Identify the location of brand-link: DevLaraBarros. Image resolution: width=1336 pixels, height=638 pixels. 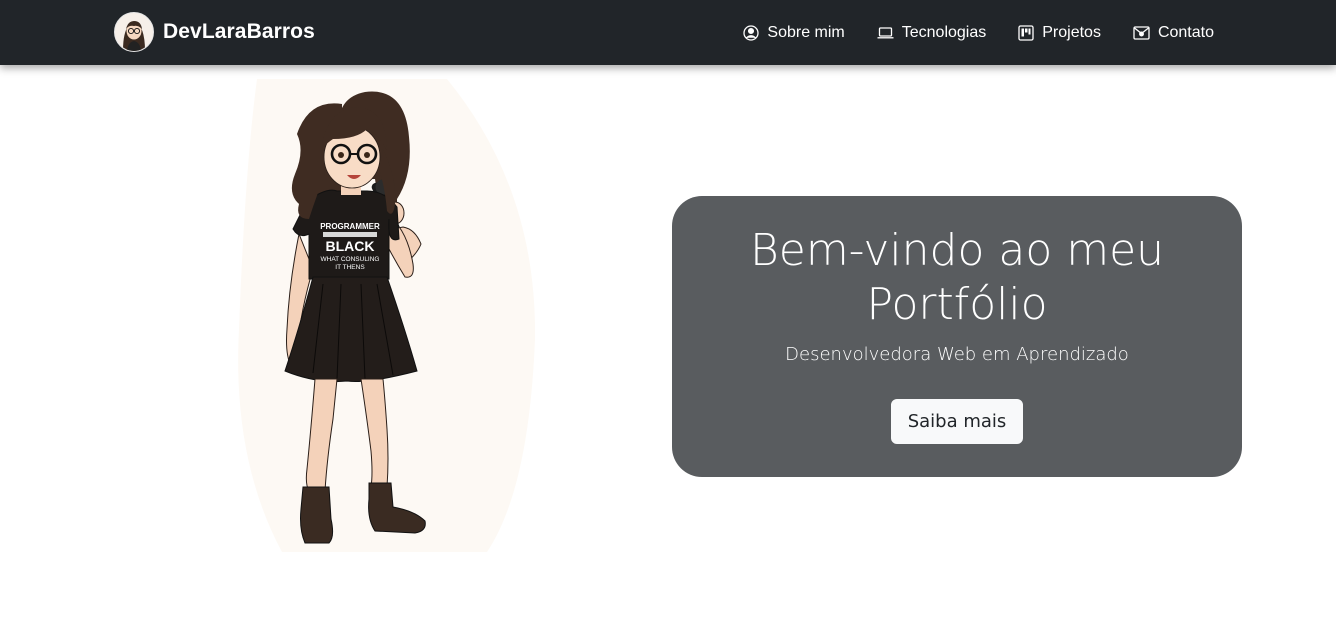
(214, 32).